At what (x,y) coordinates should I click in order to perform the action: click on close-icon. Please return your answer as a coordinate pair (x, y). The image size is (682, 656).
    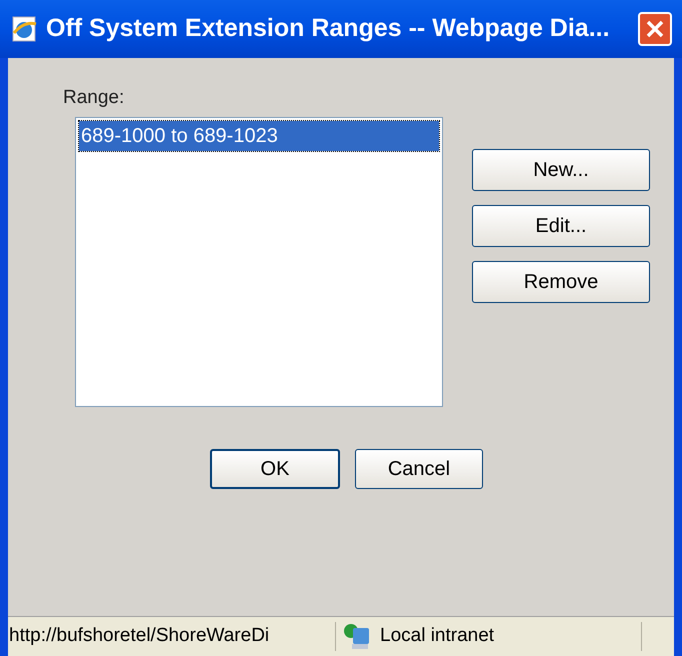
    Looking at the image, I should click on (655, 29).